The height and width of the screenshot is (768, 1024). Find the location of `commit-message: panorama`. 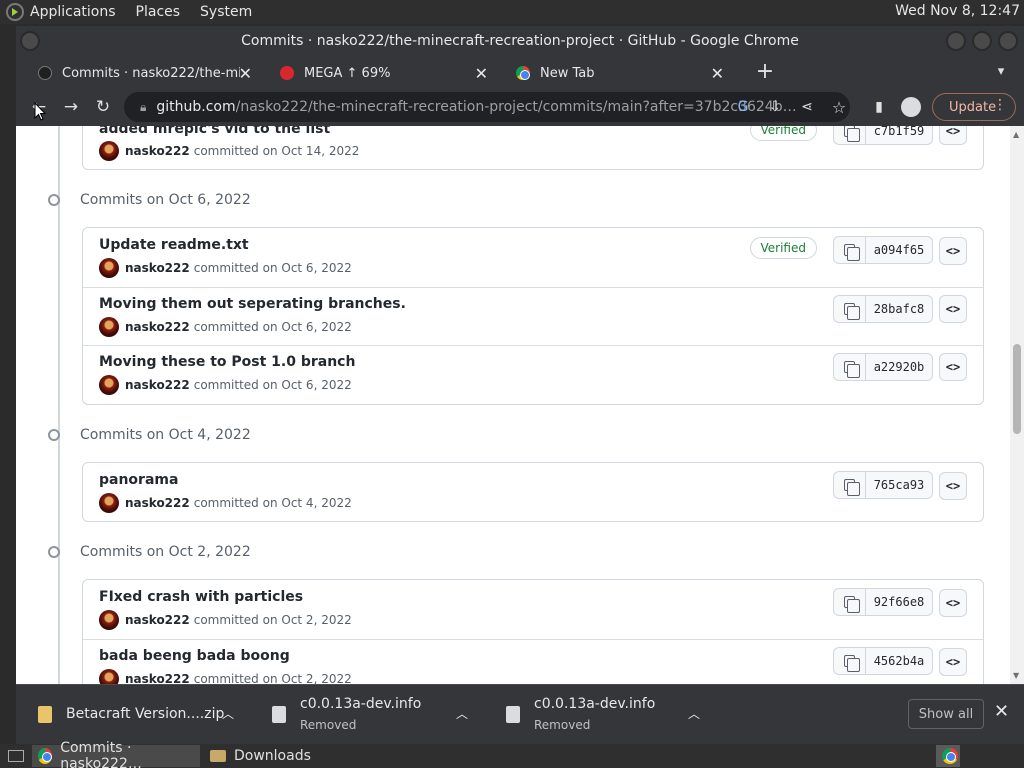

commit-message: panorama is located at coordinates (138, 480).